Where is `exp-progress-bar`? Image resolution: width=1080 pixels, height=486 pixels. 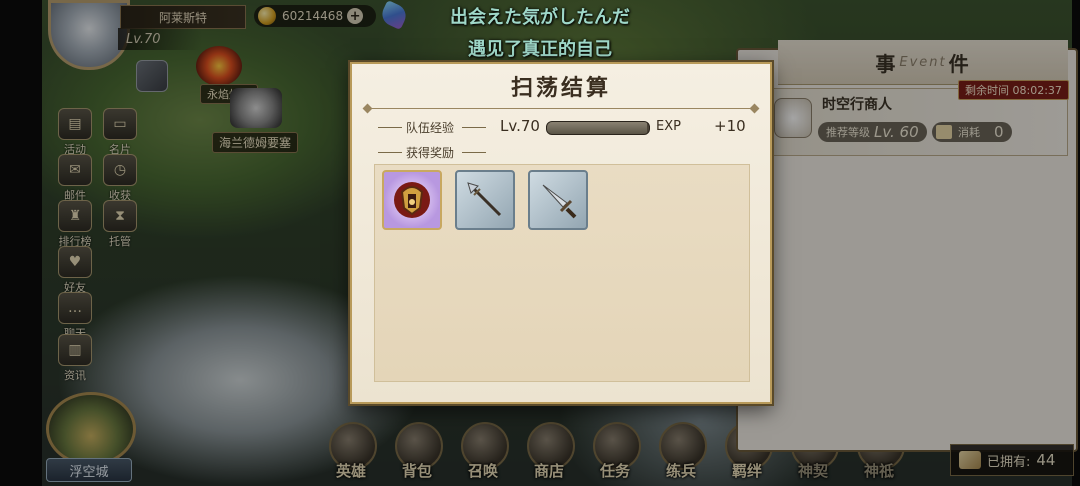 exp-progress-bar is located at coordinates (598, 128).